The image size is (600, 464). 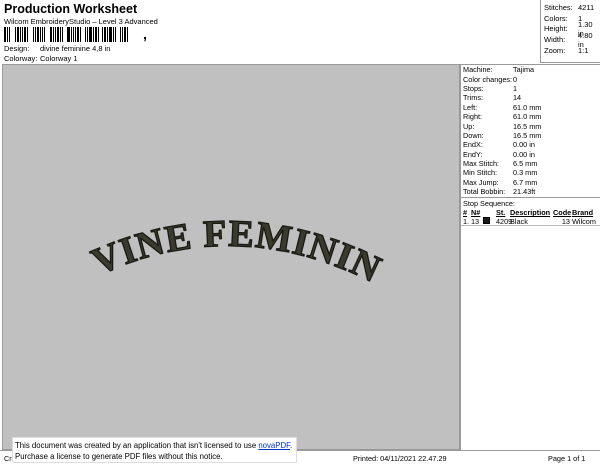 I want to click on machine-info-row: Machine: Tajima, so click(x=530, y=69).